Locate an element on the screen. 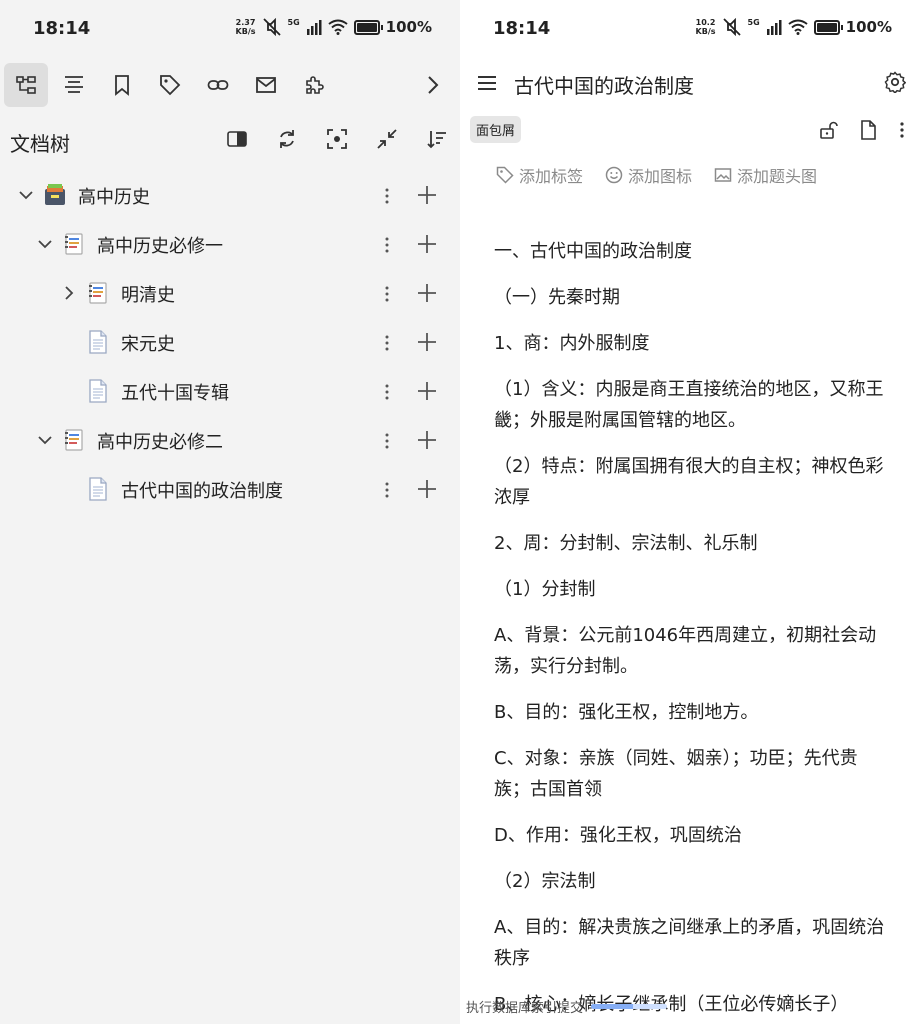 This screenshot has width=920, height=1024. progress-bar is located at coordinates (629, 1006).